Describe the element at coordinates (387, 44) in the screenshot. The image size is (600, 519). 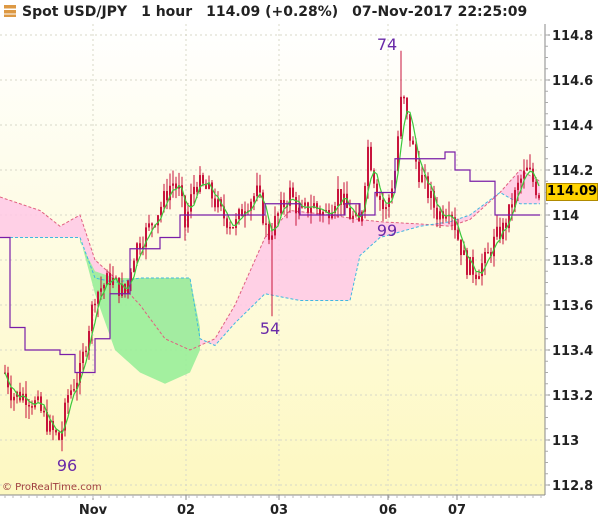
I see `momentum-annotation: 74` at that location.